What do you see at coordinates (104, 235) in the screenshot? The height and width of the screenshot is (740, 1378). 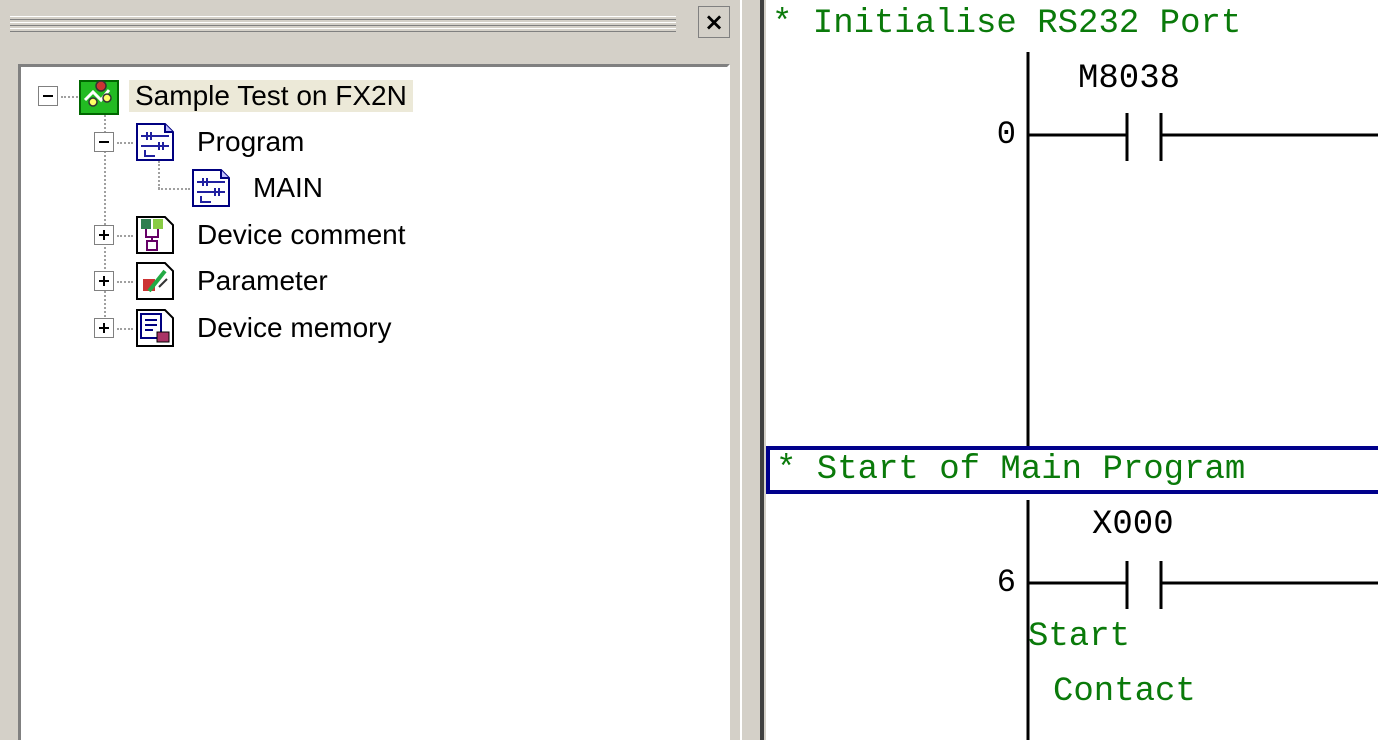 I see `expand-device-comment-button` at bounding box center [104, 235].